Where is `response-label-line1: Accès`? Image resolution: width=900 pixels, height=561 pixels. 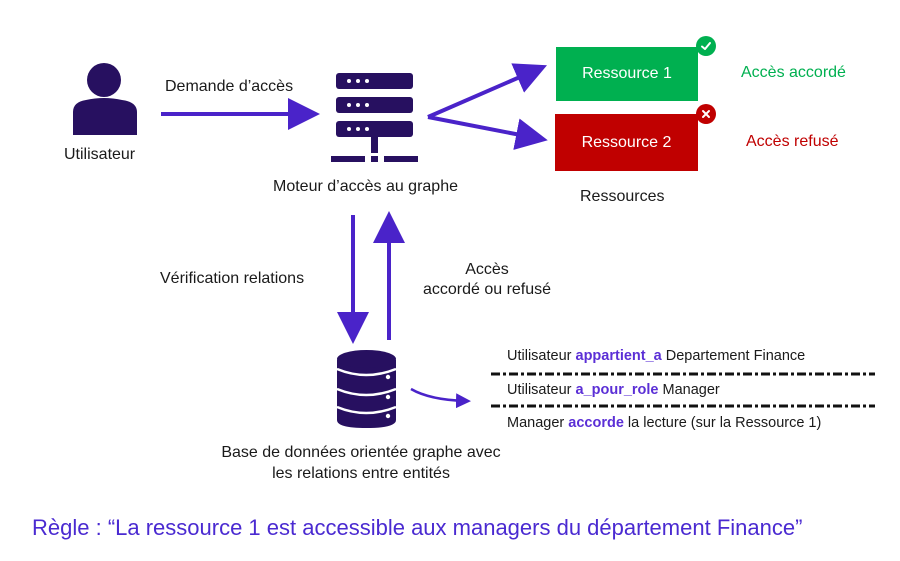
response-label-line1: Accès is located at coordinates (487, 269).